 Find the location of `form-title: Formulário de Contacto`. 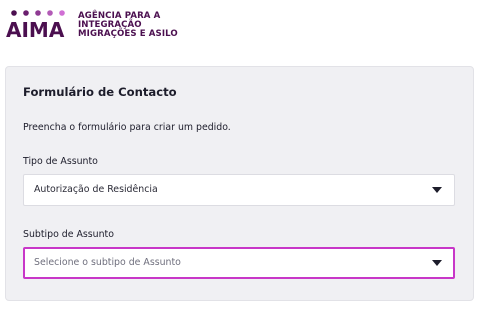

form-title: Formulário de Contacto is located at coordinates (100, 92).